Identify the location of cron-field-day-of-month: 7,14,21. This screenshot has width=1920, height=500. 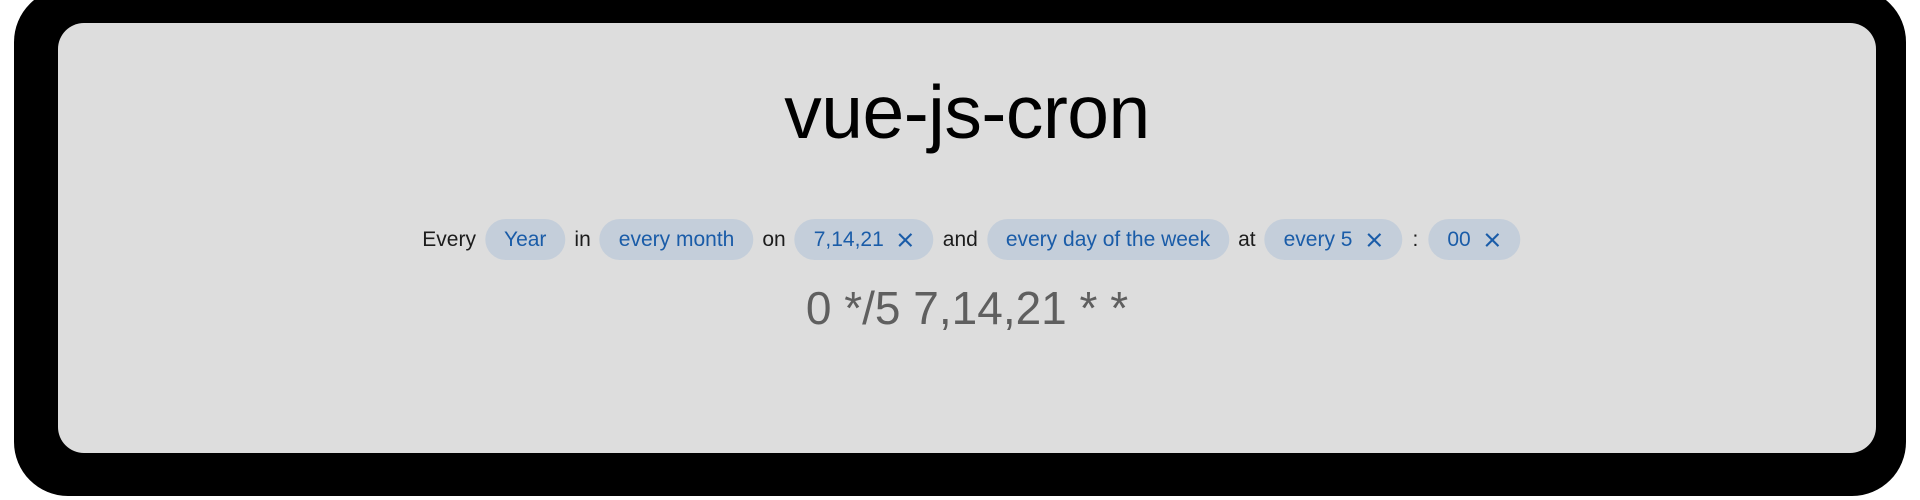
(864, 239).